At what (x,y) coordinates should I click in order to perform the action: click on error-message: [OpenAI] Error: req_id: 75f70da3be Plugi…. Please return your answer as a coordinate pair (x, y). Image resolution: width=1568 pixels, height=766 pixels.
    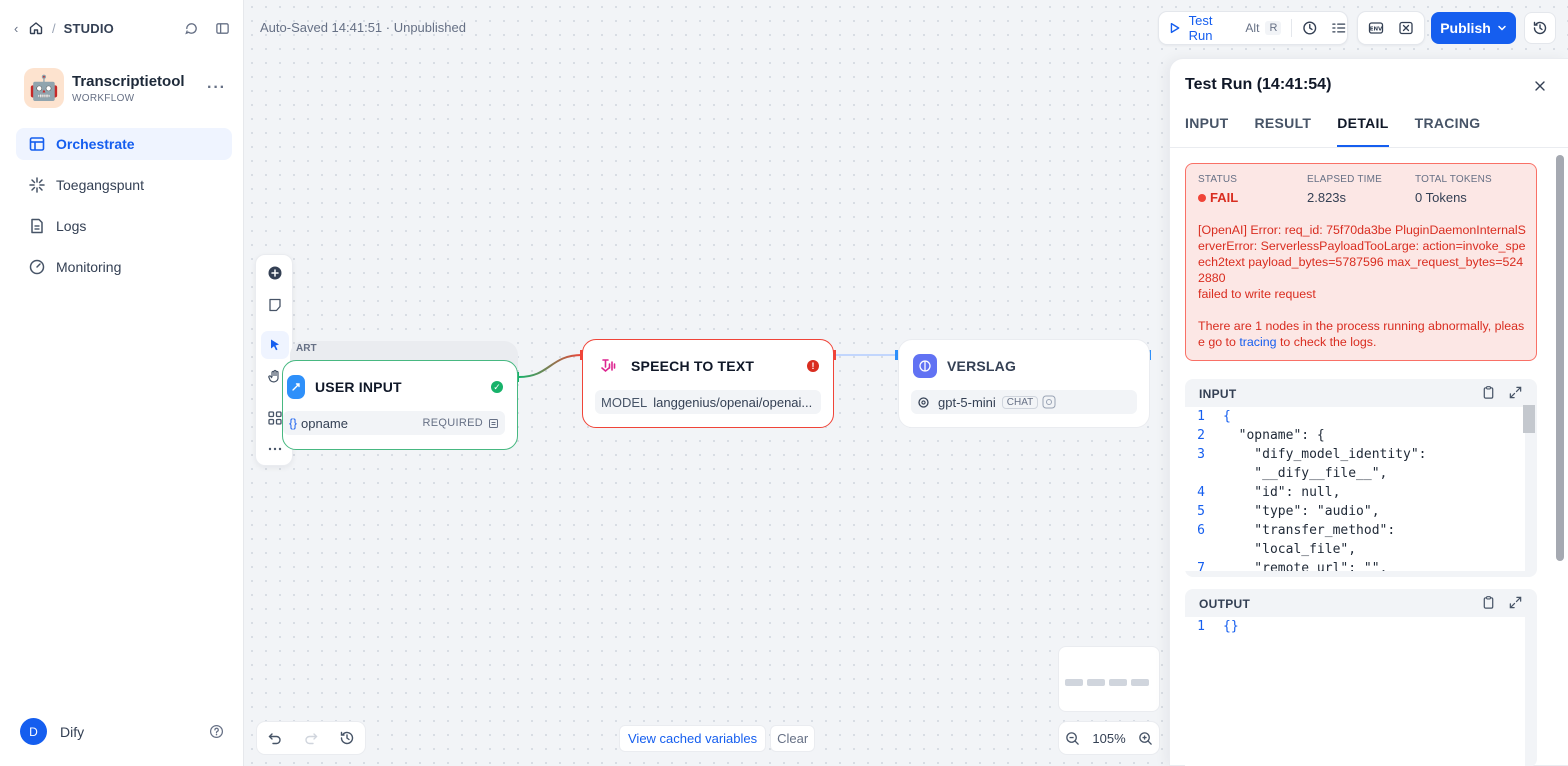
    Looking at the image, I should click on (1362, 286).